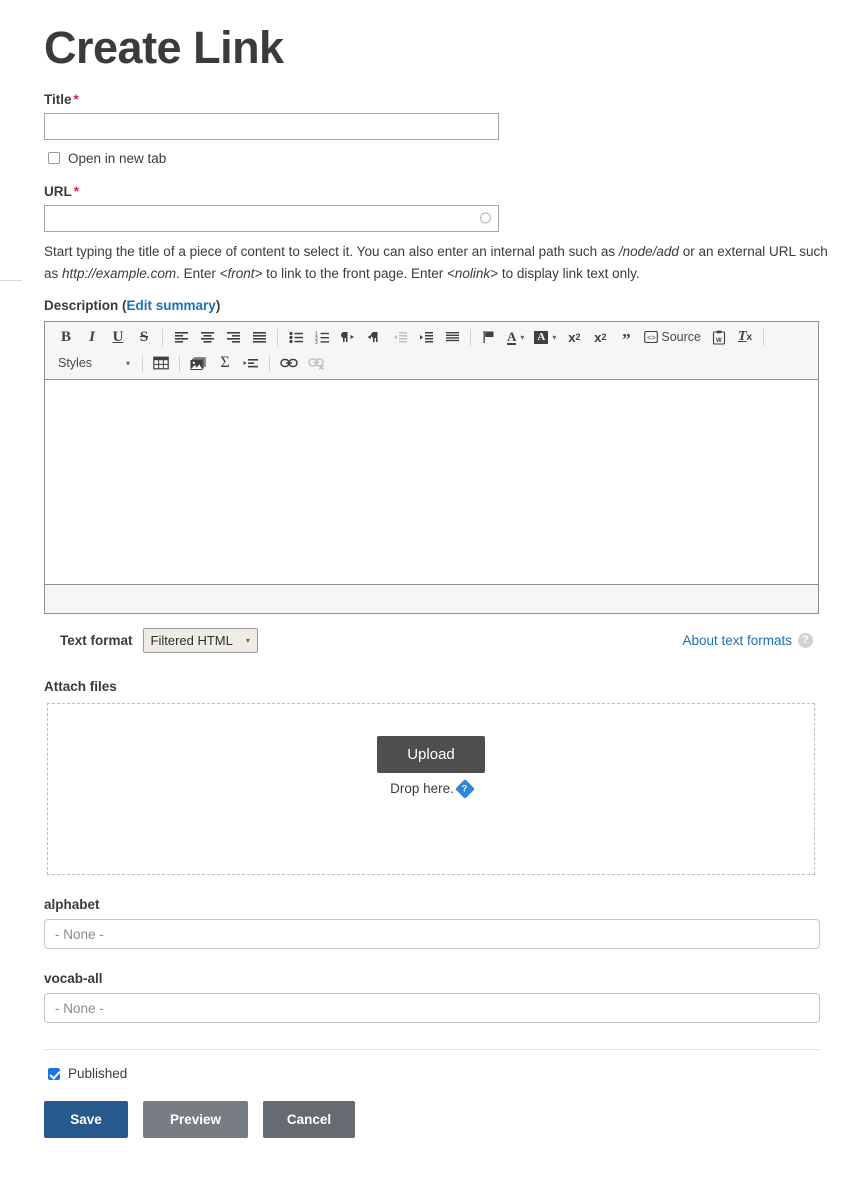 Image resolution: width=849 pixels, height=1193 pixels. I want to click on outdent-icon, so click(400, 337).